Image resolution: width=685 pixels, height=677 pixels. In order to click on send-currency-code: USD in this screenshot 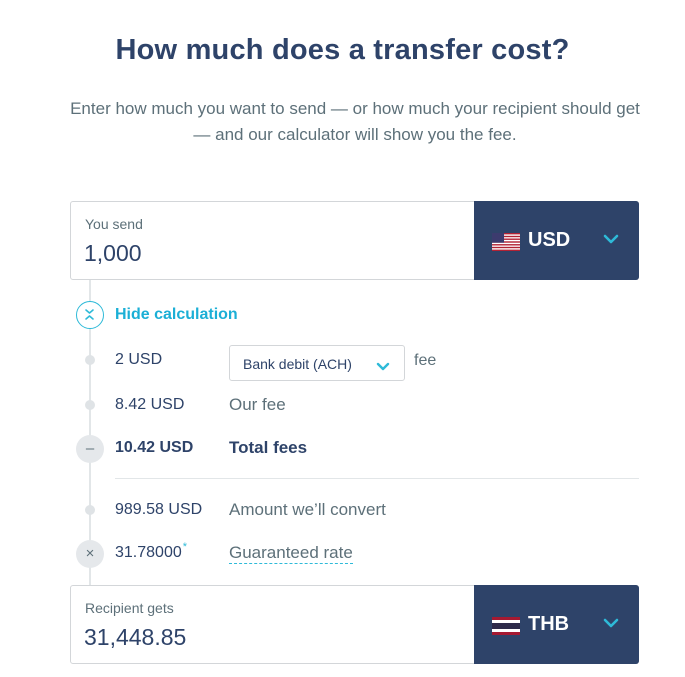, I will do `click(549, 240)`.